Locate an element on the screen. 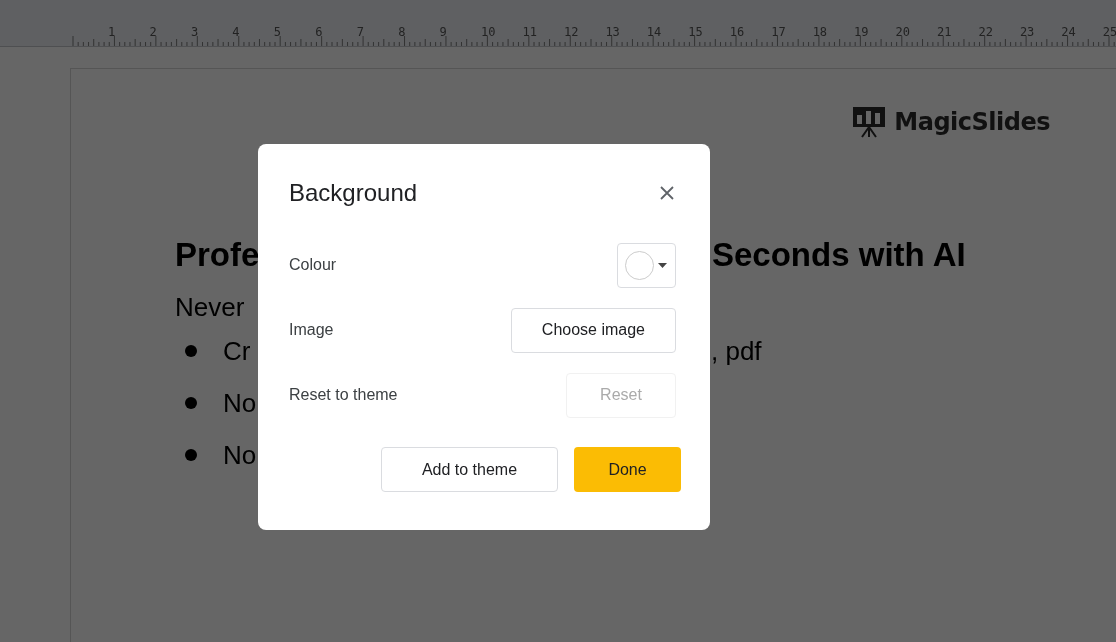  ruler-number: 6 is located at coordinates (319, 32).